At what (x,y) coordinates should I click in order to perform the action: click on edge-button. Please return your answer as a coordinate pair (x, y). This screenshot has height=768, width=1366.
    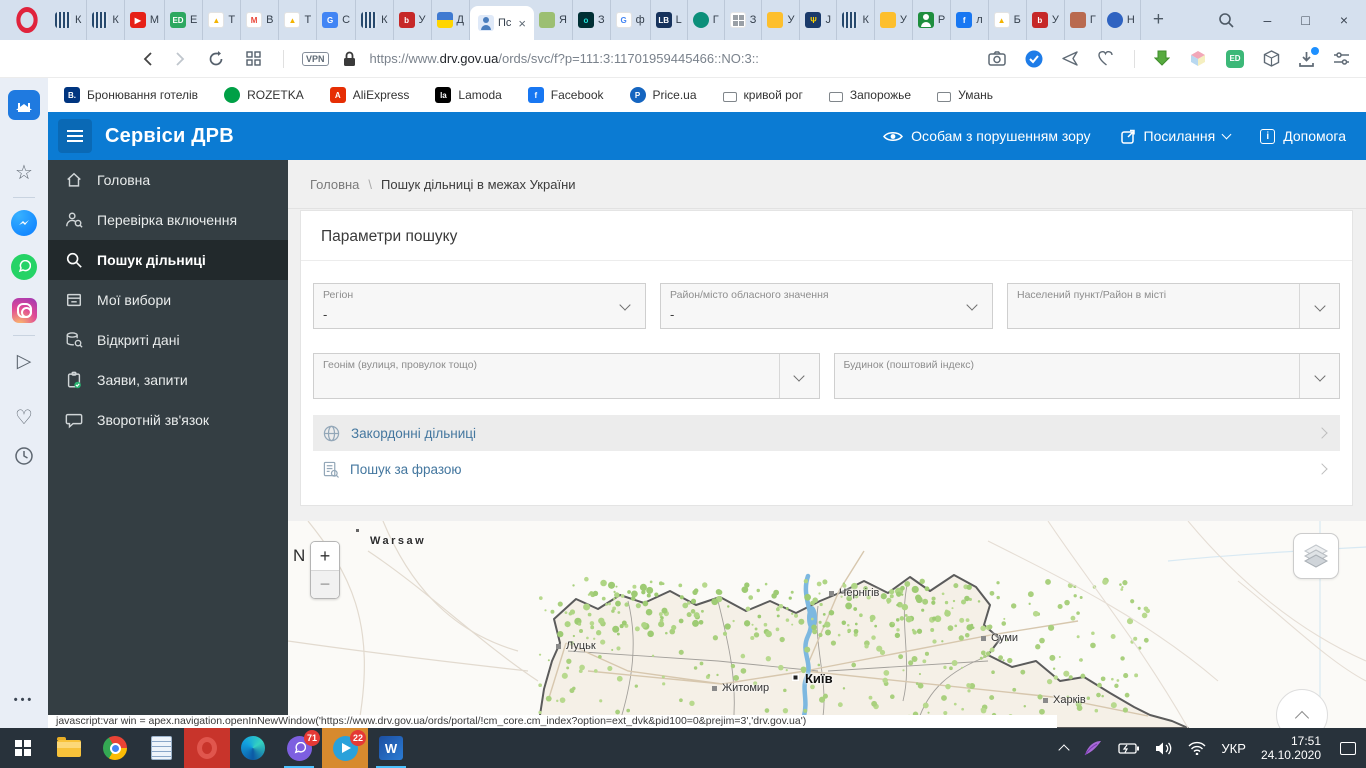
    Looking at the image, I should click on (253, 748).